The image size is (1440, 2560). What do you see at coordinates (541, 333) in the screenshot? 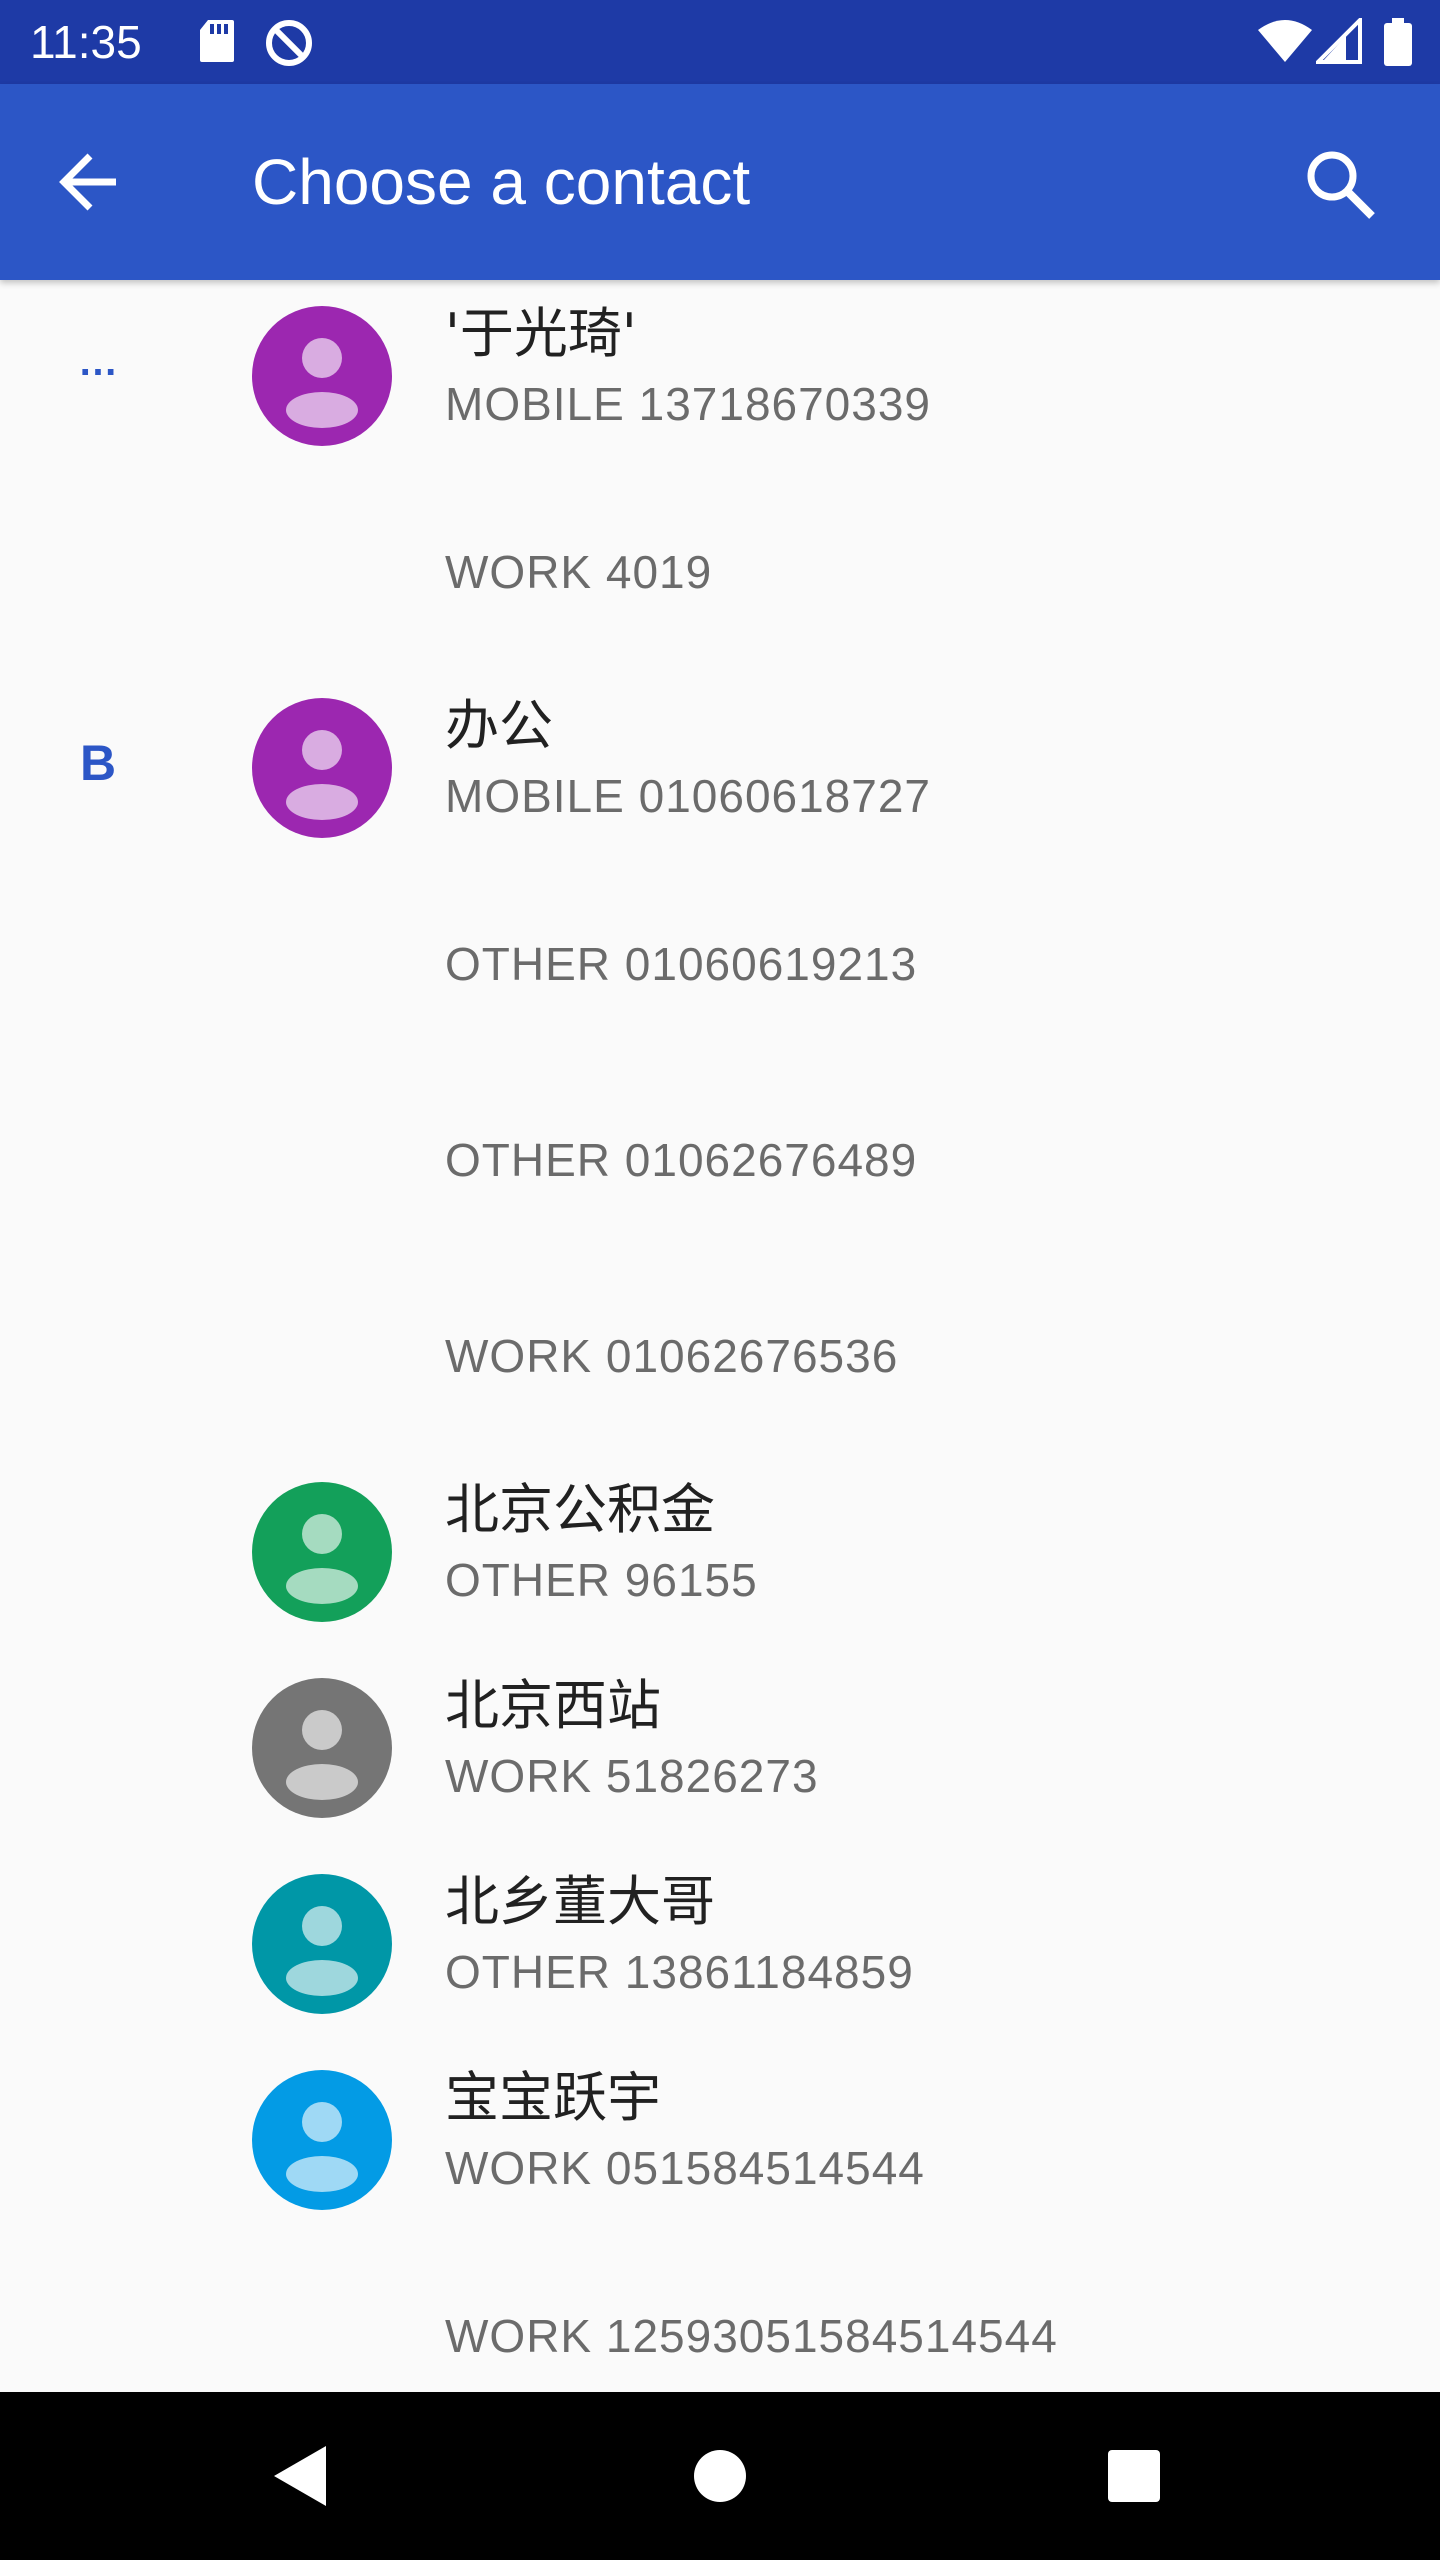
I see `contact-name: '于光琦'` at bounding box center [541, 333].